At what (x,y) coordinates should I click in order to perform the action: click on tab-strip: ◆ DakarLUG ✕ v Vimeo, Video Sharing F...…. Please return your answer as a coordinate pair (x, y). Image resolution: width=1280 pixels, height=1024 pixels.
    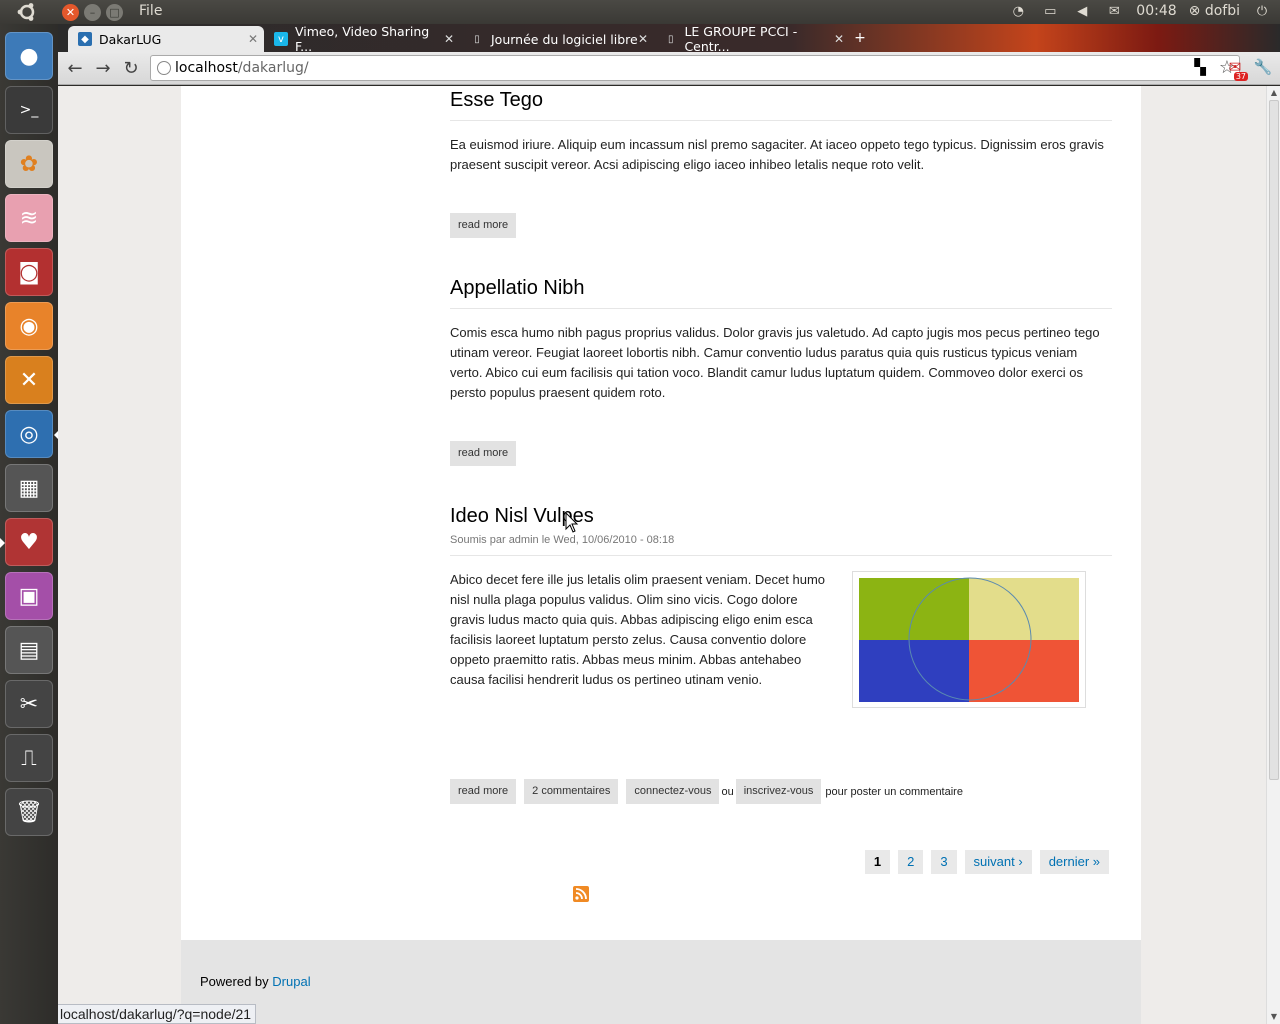
    Looking at the image, I should click on (669, 39).